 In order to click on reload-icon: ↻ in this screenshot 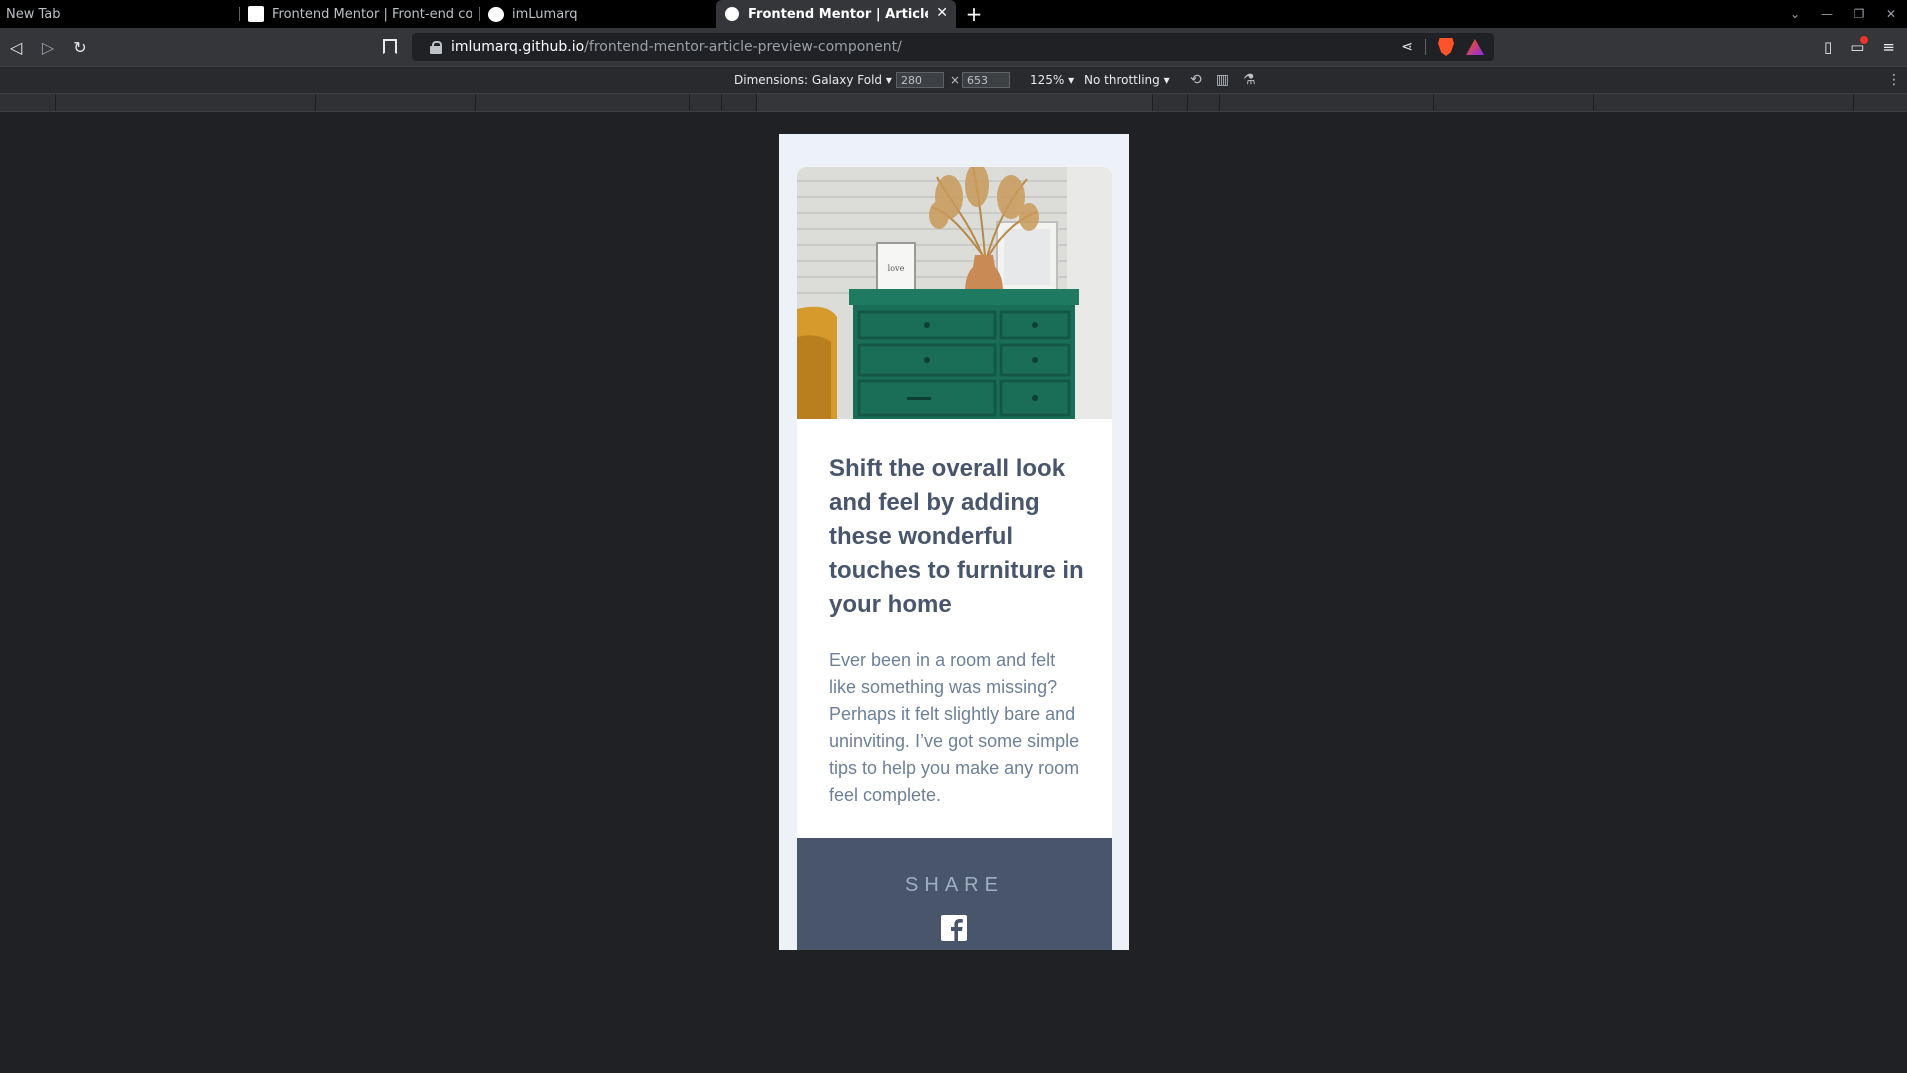, I will do `click(80, 47)`.